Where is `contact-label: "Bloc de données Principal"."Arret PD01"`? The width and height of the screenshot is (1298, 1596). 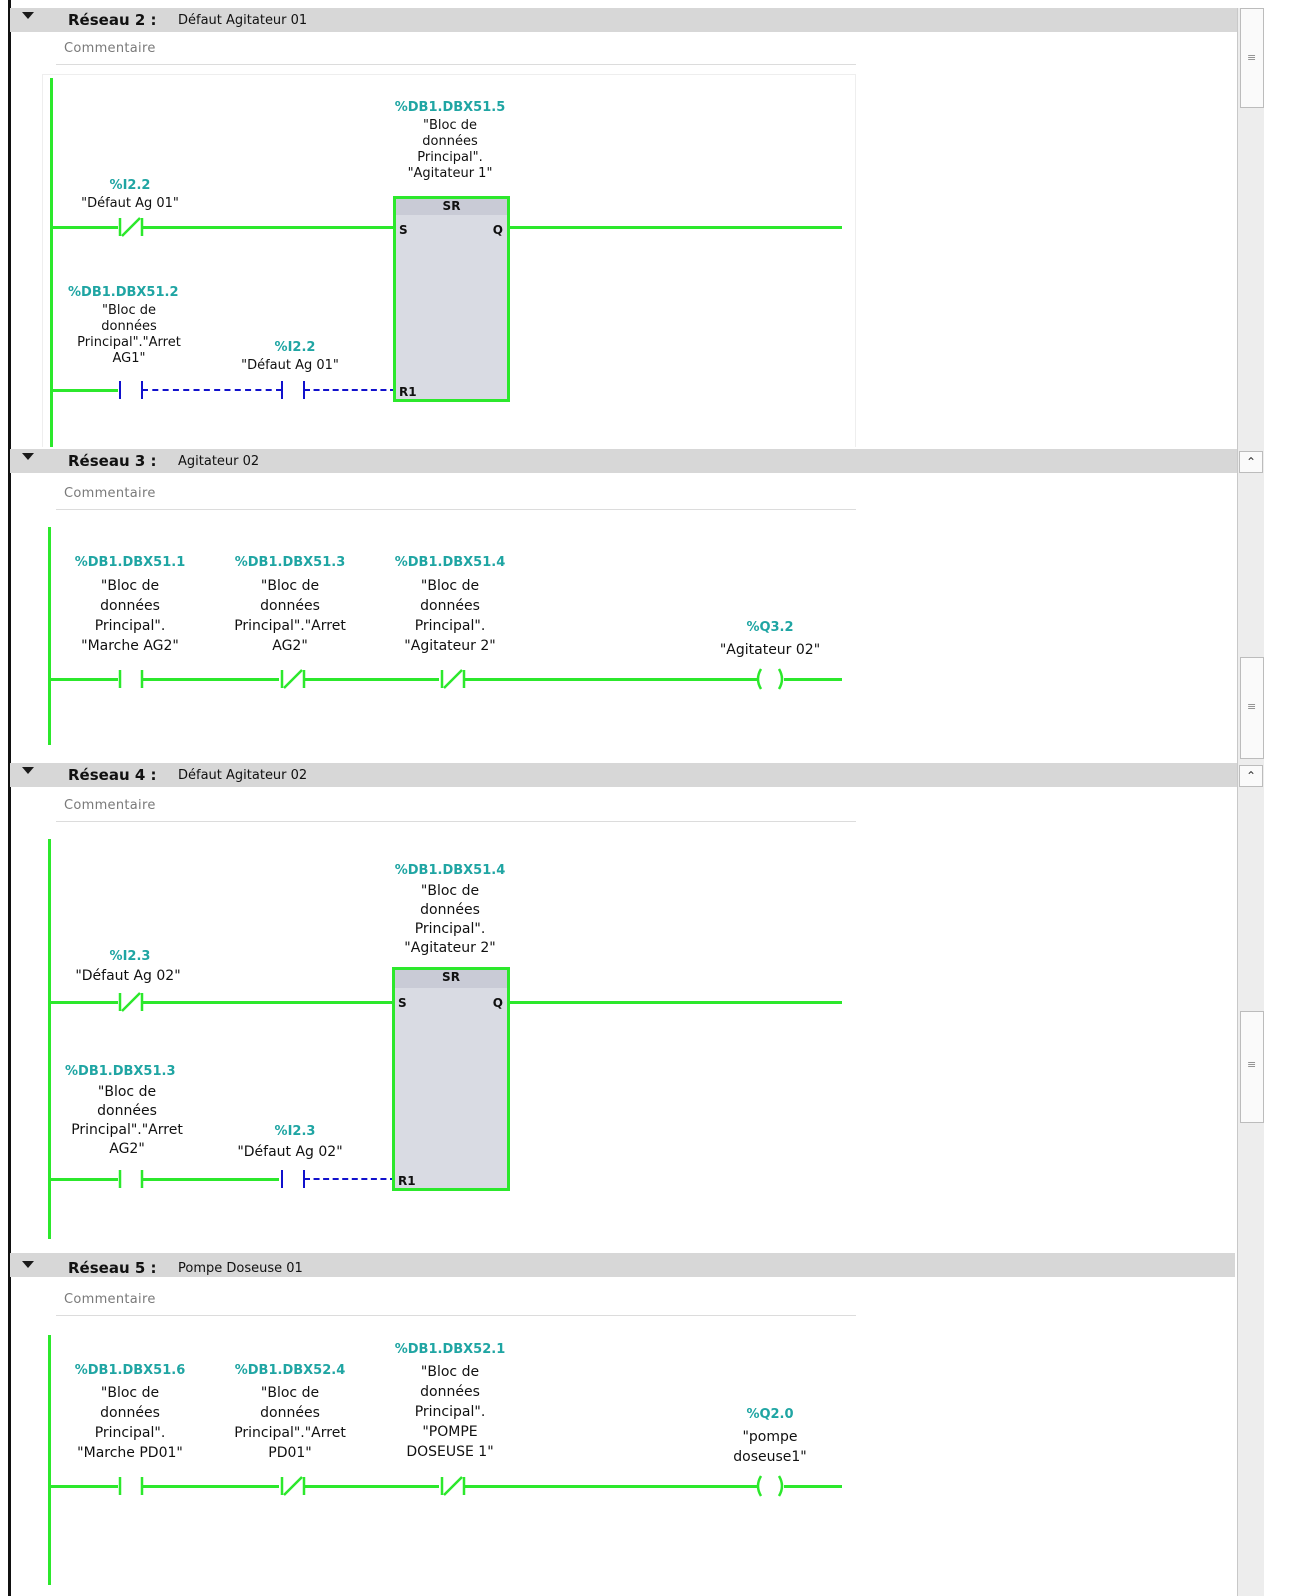
contact-label: "Bloc de données Principal"."Arret PD01" is located at coordinates (290, 1423).